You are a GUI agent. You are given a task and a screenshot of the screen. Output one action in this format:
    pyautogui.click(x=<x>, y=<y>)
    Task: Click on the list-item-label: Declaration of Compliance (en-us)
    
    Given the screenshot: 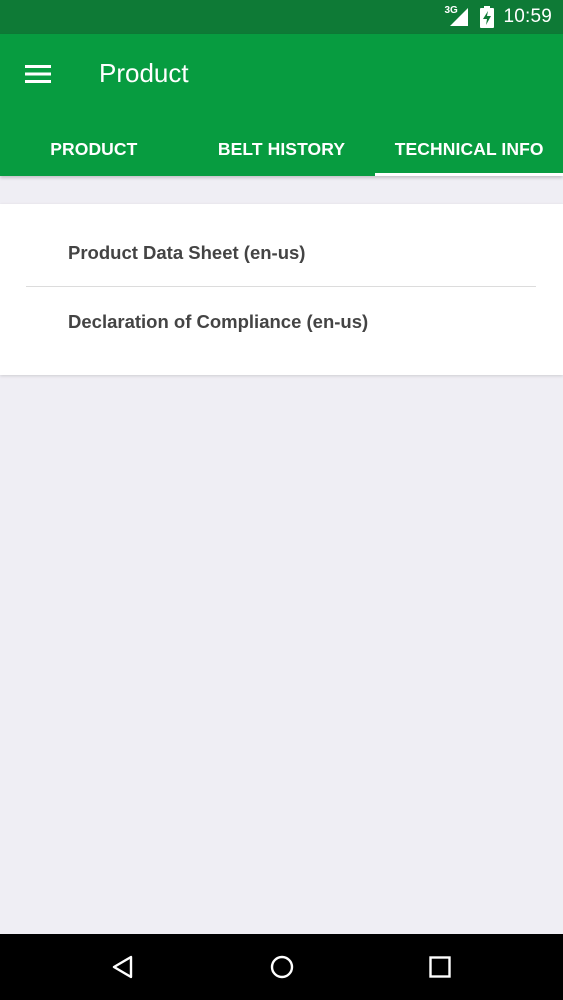 What is the action you would take?
    pyautogui.click(x=218, y=321)
    